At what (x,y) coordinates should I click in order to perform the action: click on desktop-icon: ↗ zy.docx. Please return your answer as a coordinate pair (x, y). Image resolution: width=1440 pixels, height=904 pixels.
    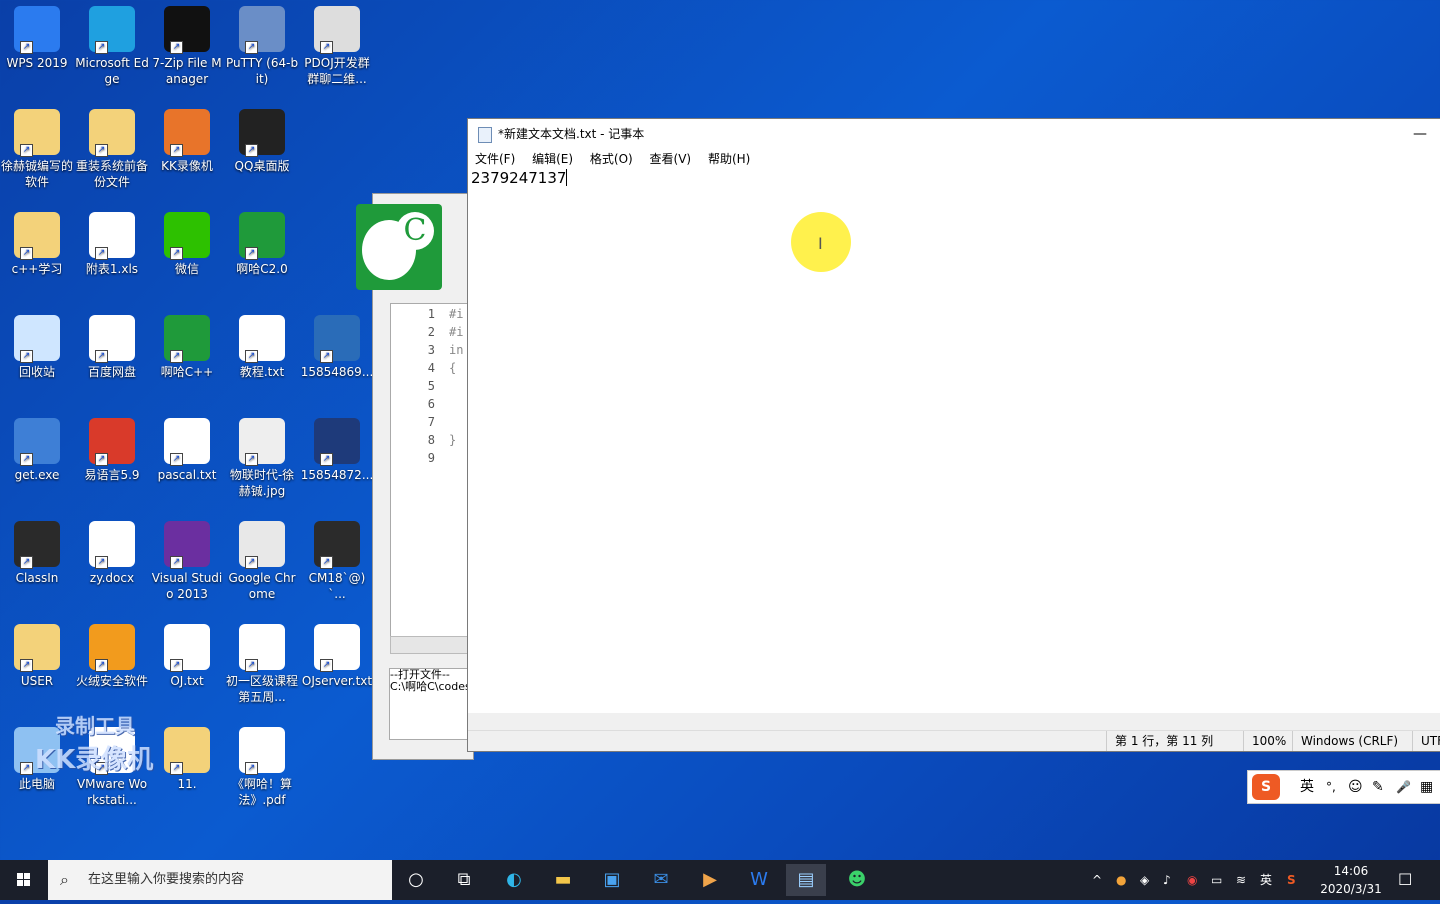
    Looking at the image, I should click on (112, 550).